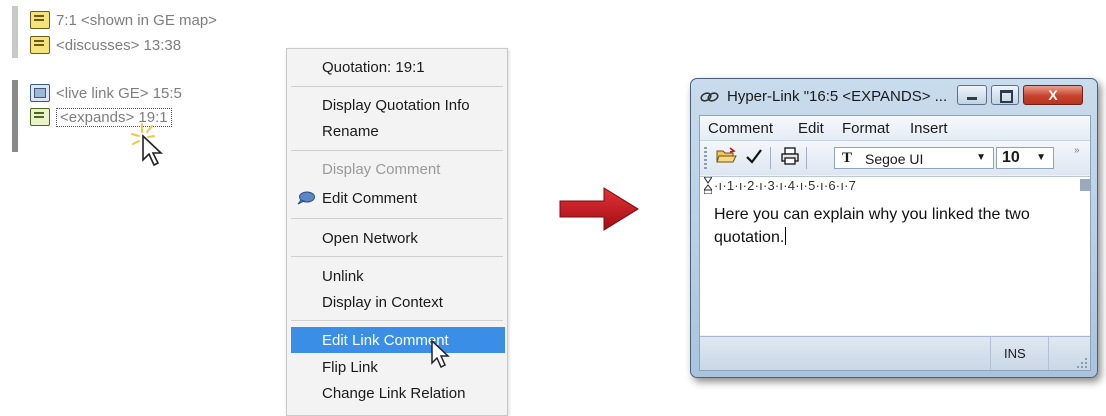 The height and width of the screenshot is (416, 1106). What do you see at coordinates (397, 367) in the screenshot?
I see `menu-item-flip-link: Flip Link` at bounding box center [397, 367].